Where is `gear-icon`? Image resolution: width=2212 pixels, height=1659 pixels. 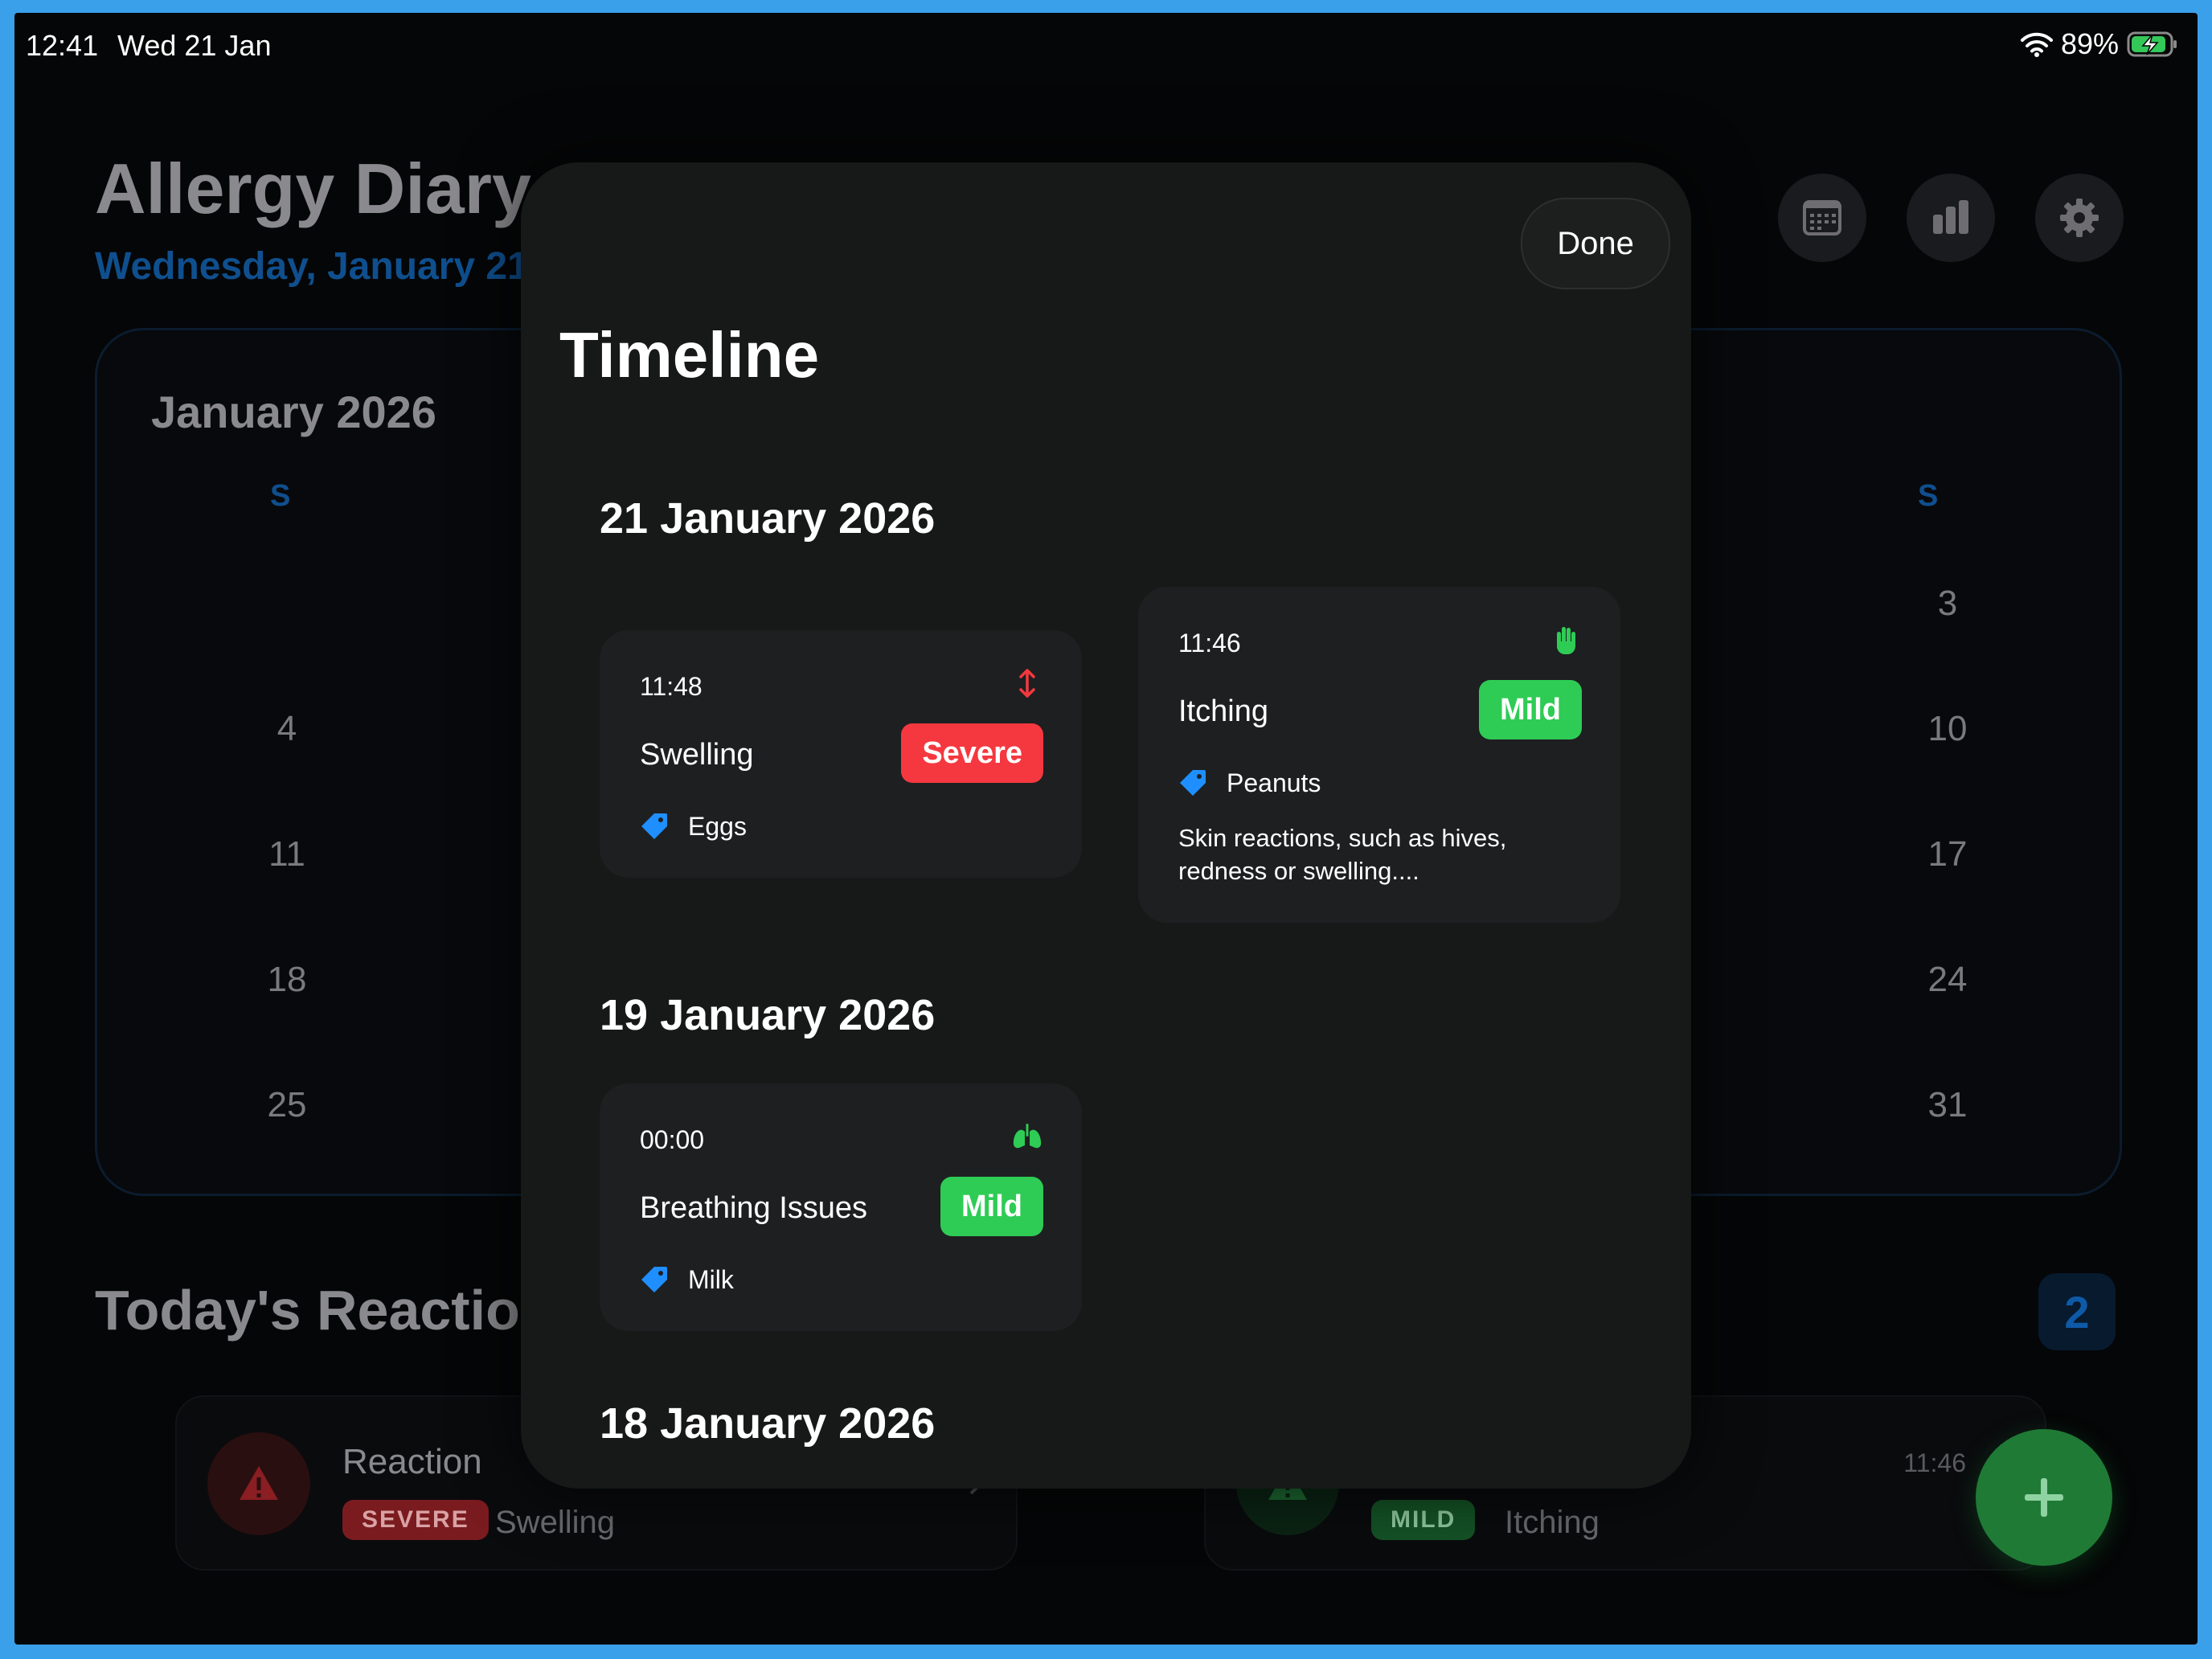
gear-icon is located at coordinates (2079, 218).